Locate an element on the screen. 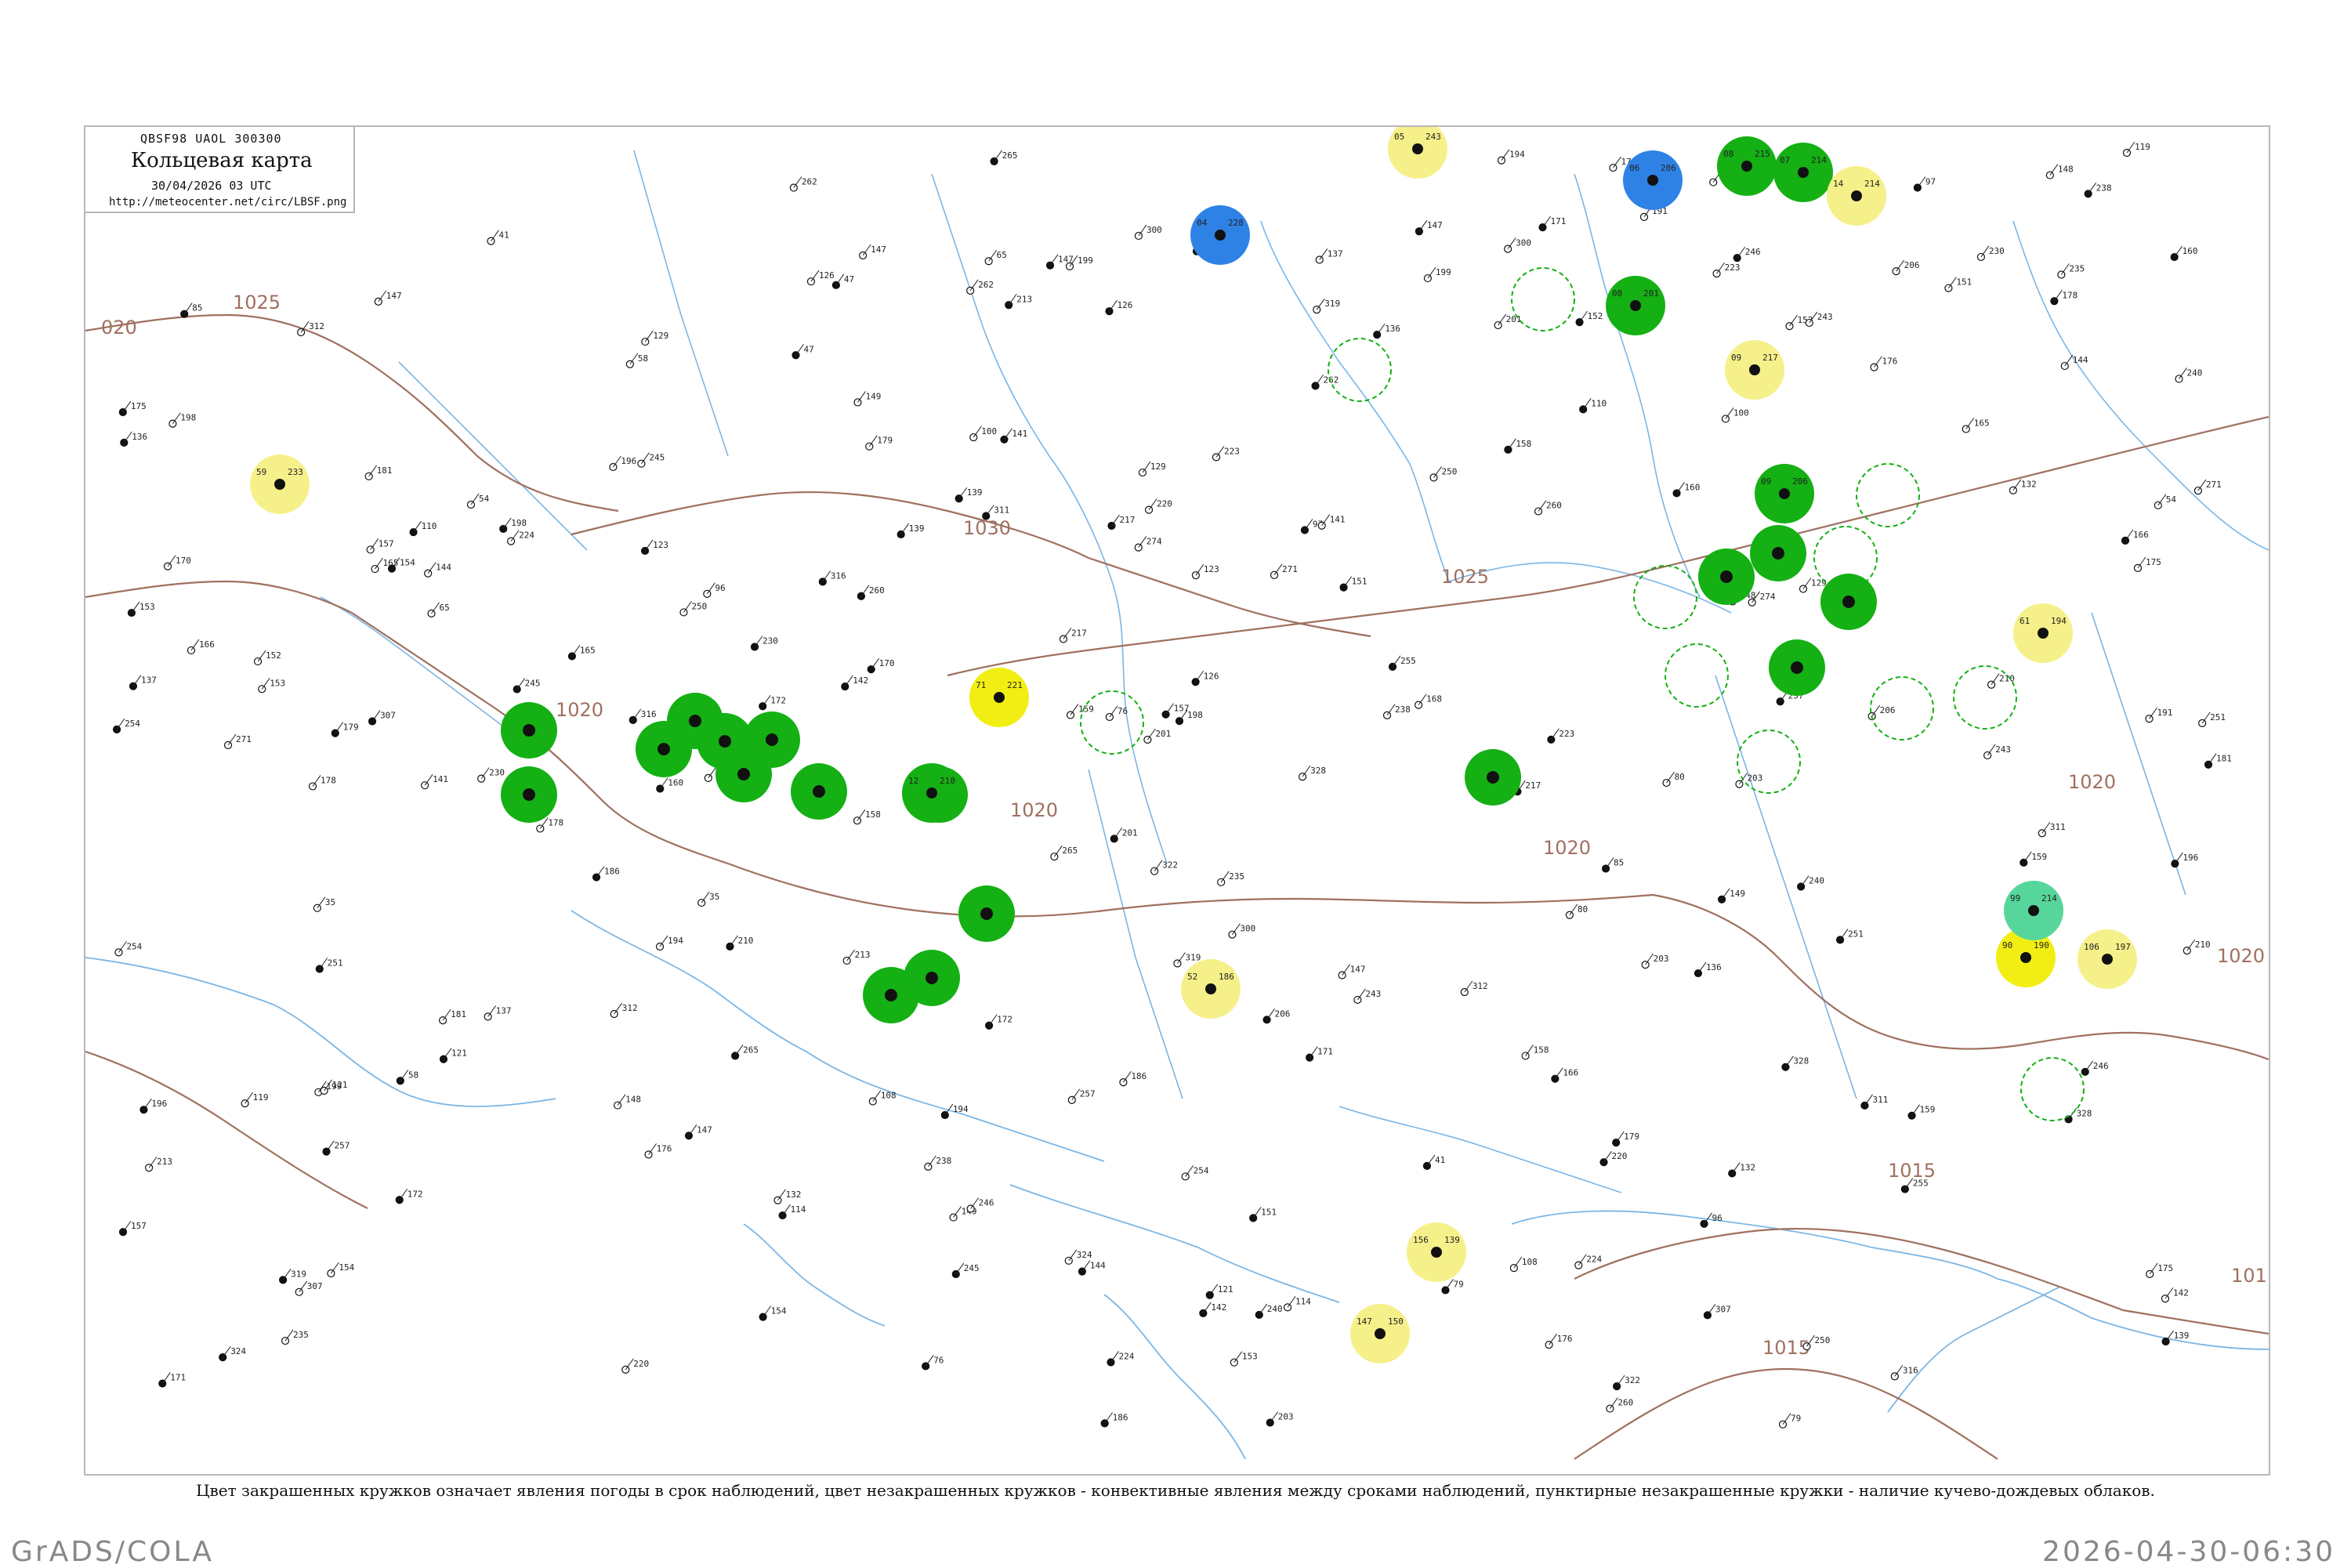 The image size is (2351, 1568). source-url: http://meteocenter.net/circ/LBSF.png is located at coordinates (227, 202).